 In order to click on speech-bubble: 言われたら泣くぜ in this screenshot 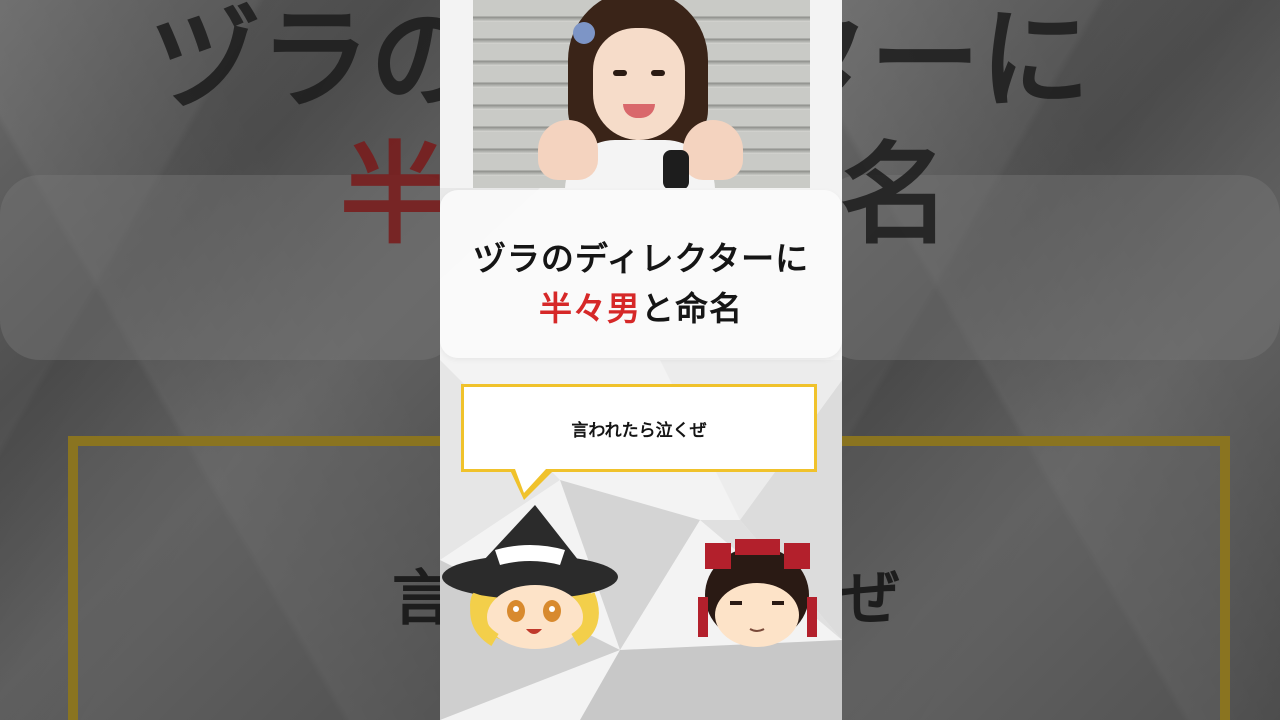, I will do `click(639, 428)`.